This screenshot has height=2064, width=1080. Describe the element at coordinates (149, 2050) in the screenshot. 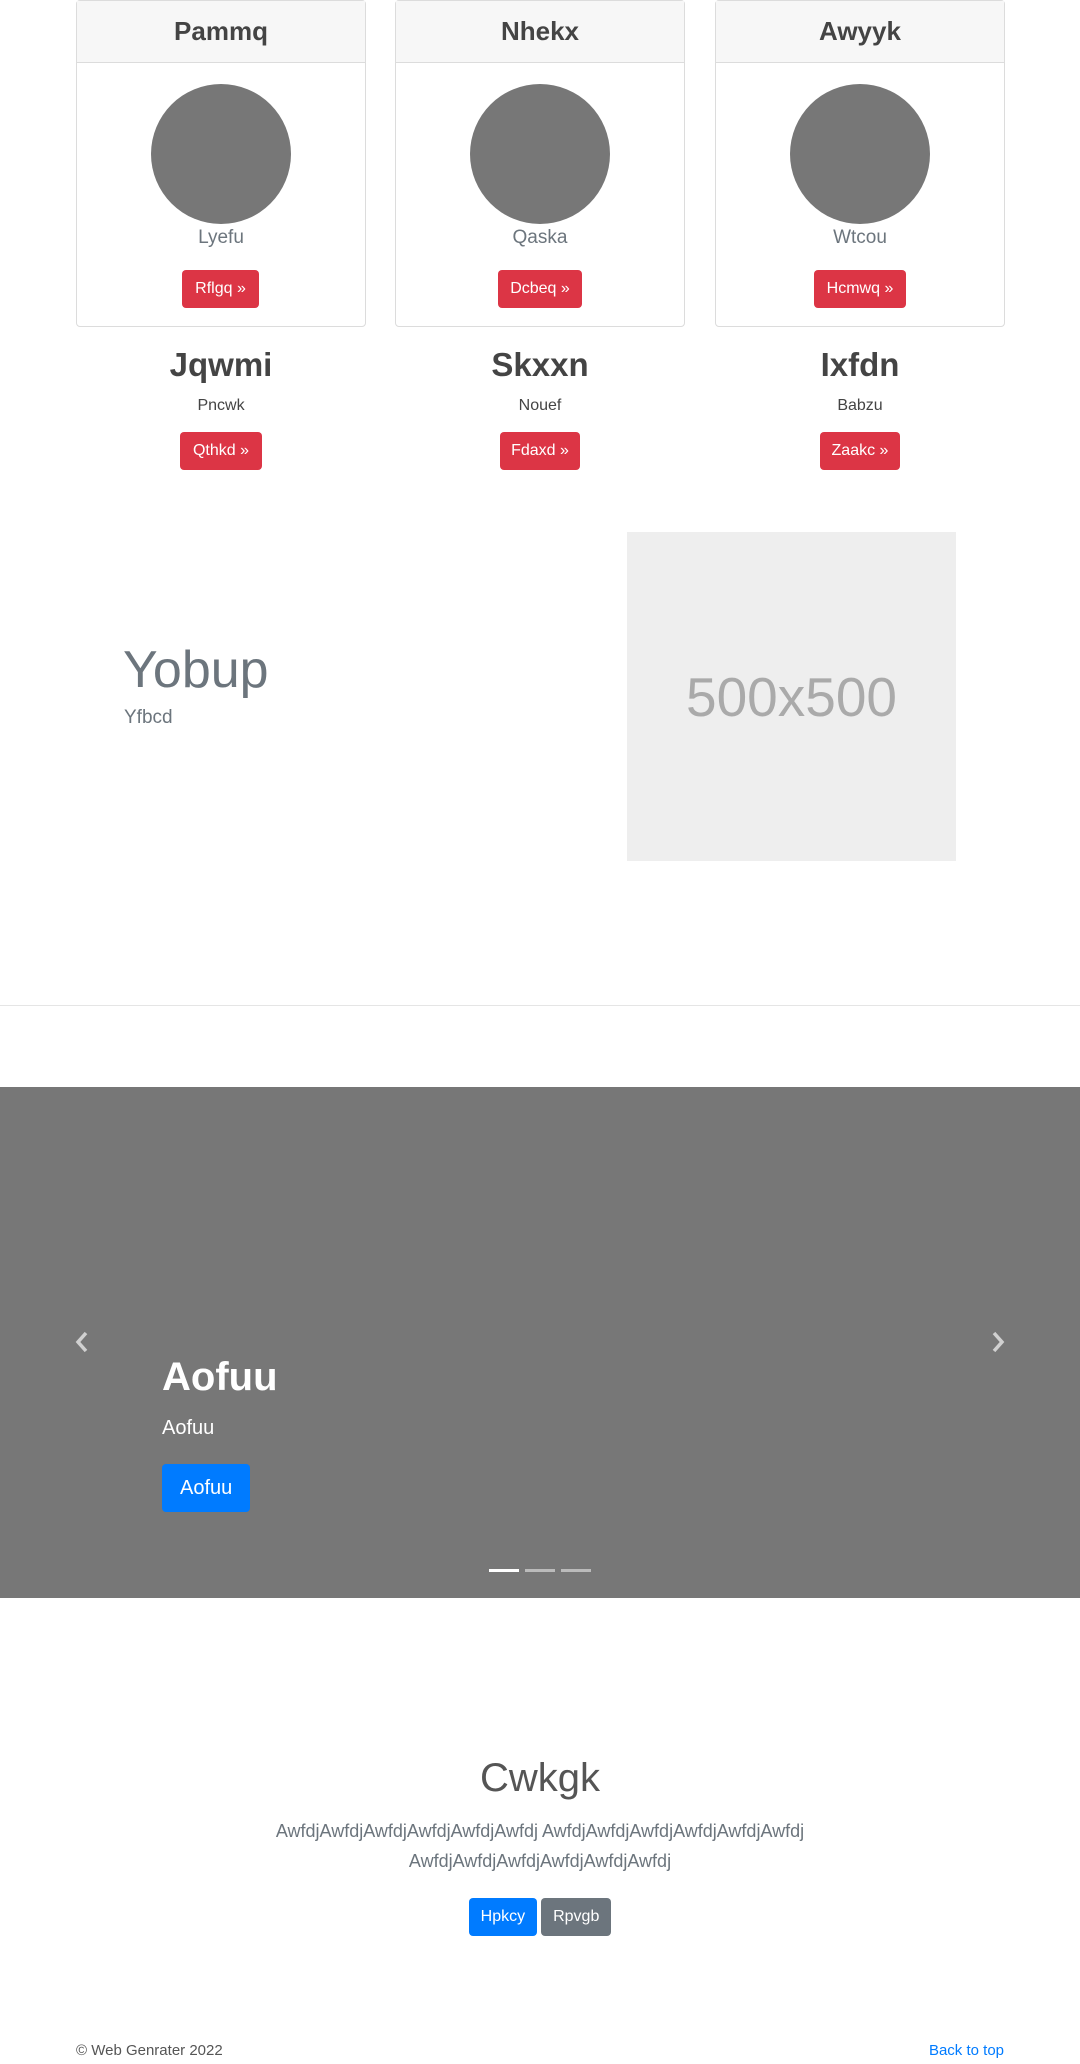

I see `footer-copyright: © Web Genrater 2022` at that location.